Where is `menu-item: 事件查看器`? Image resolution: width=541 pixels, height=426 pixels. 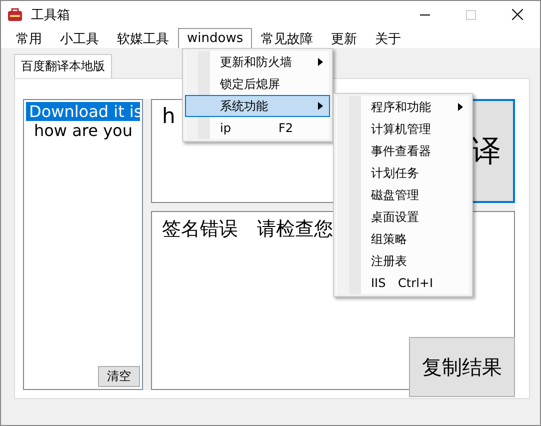 menu-item: 事件查看器 is located at coordinates (403, 151).